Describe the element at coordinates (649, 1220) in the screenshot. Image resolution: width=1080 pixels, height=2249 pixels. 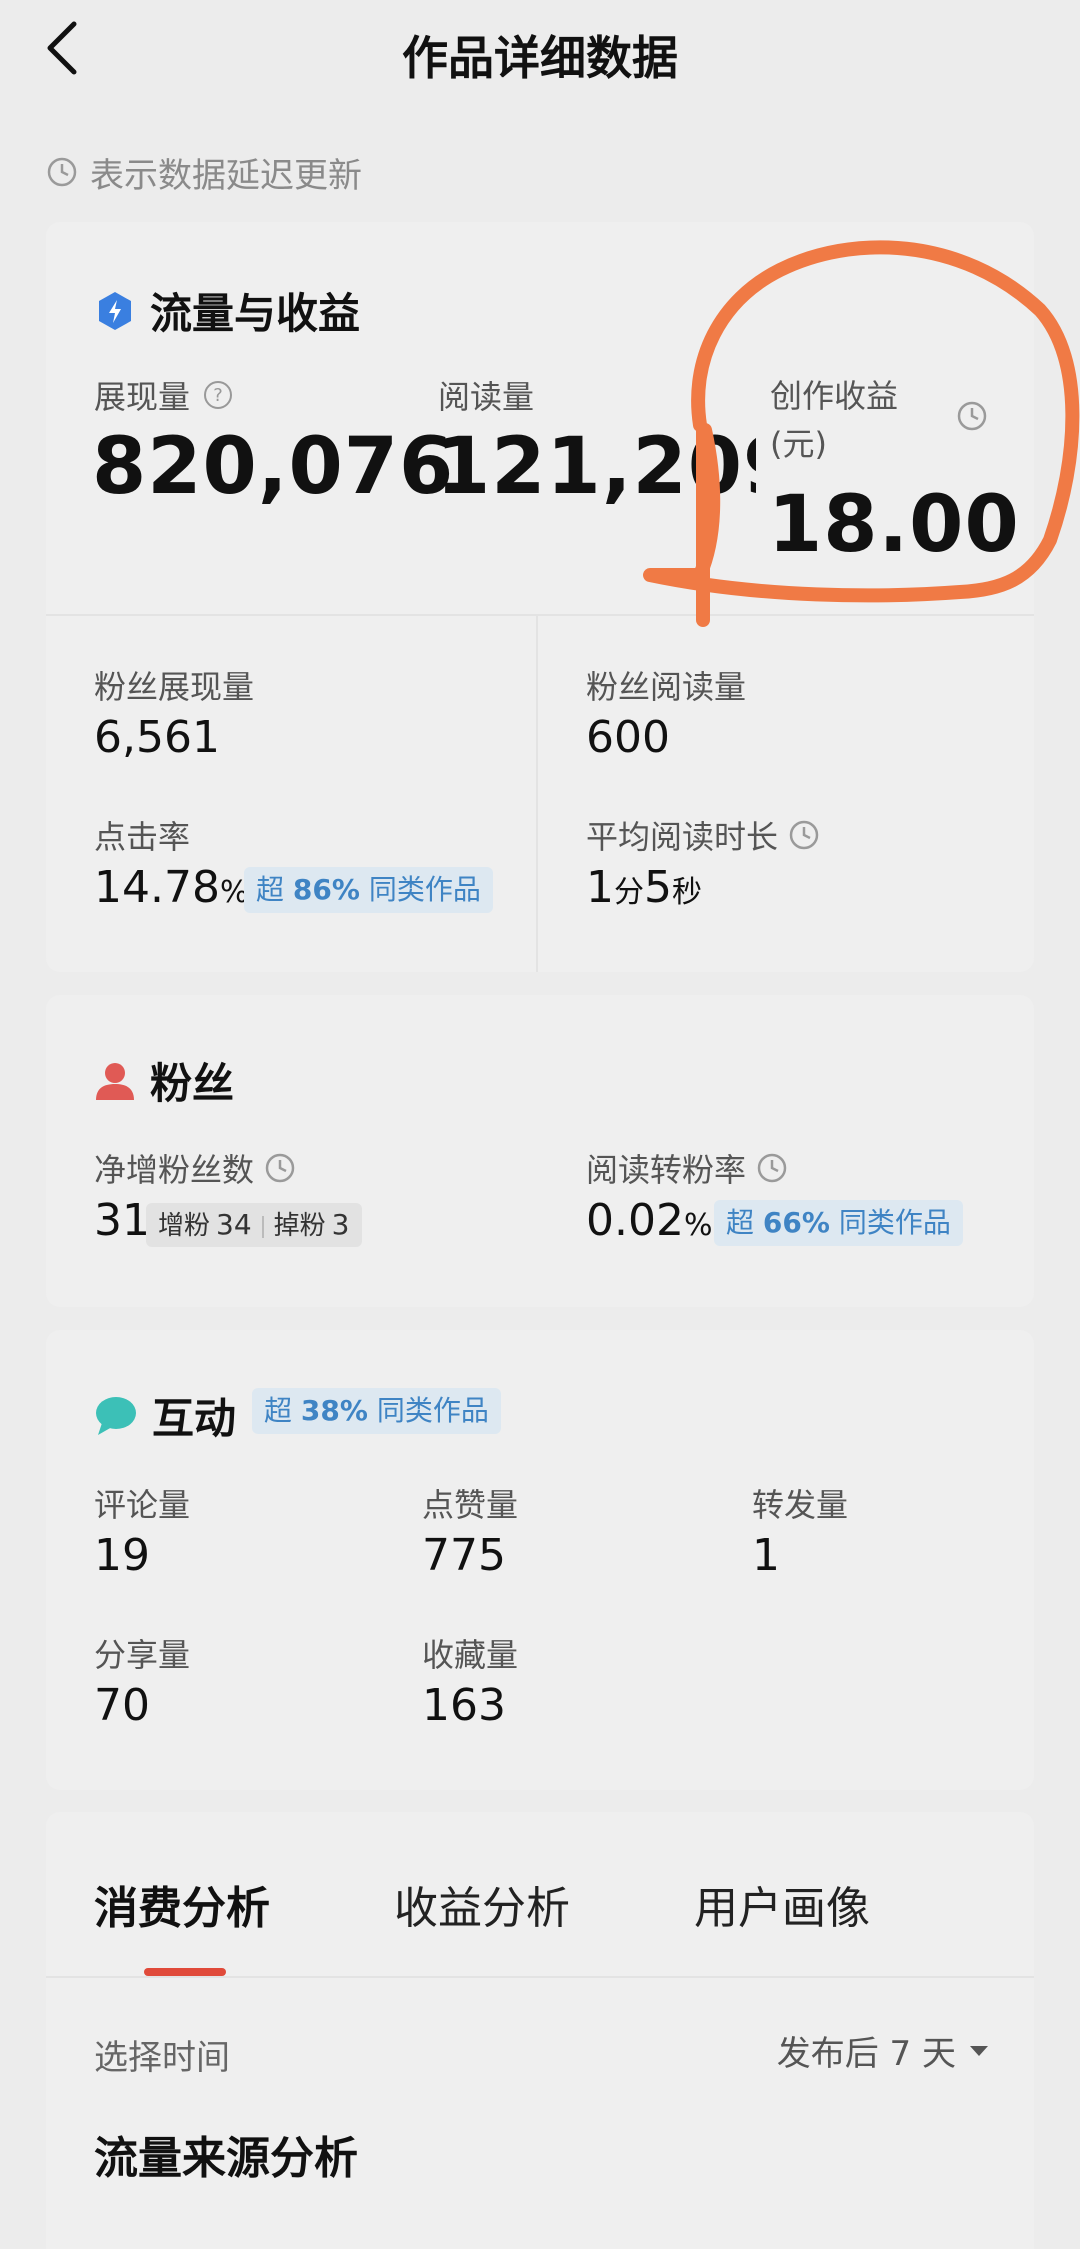
I see `read-to-fan-rate-value: 0.02%` at that location.